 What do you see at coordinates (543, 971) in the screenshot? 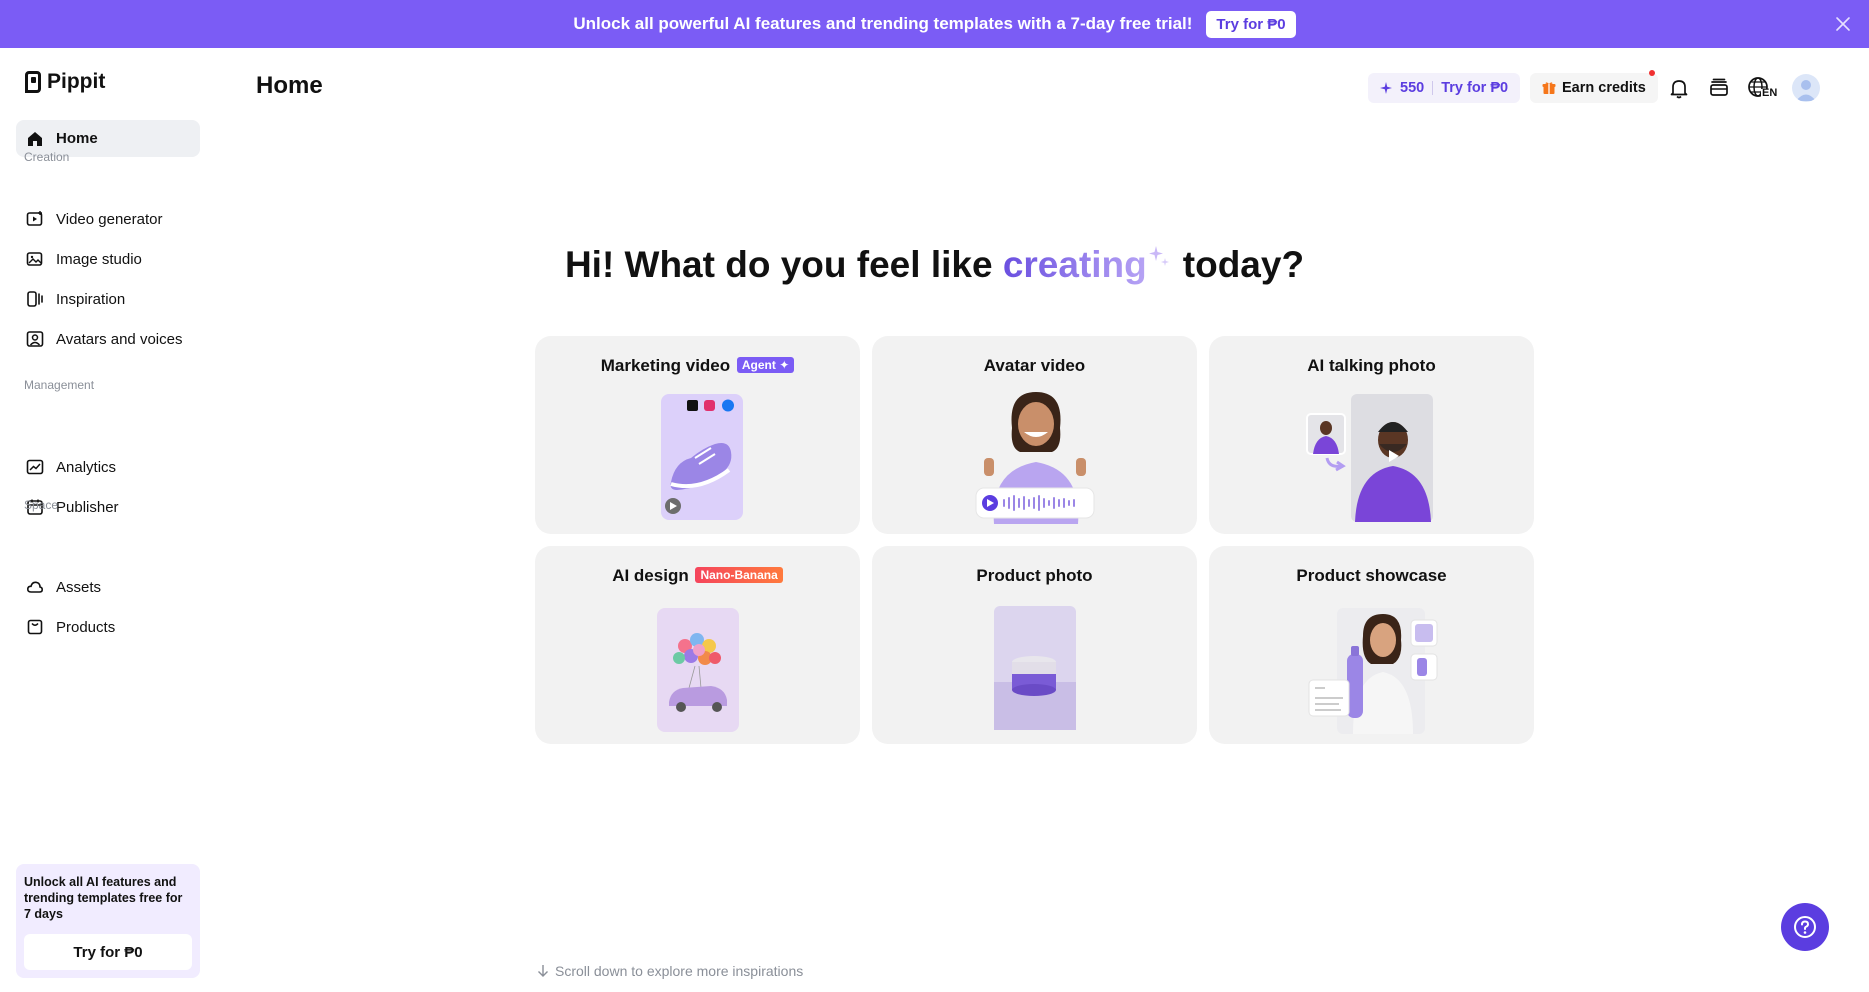
I see `arrow-down-icon` at bounding box center [543, 971].